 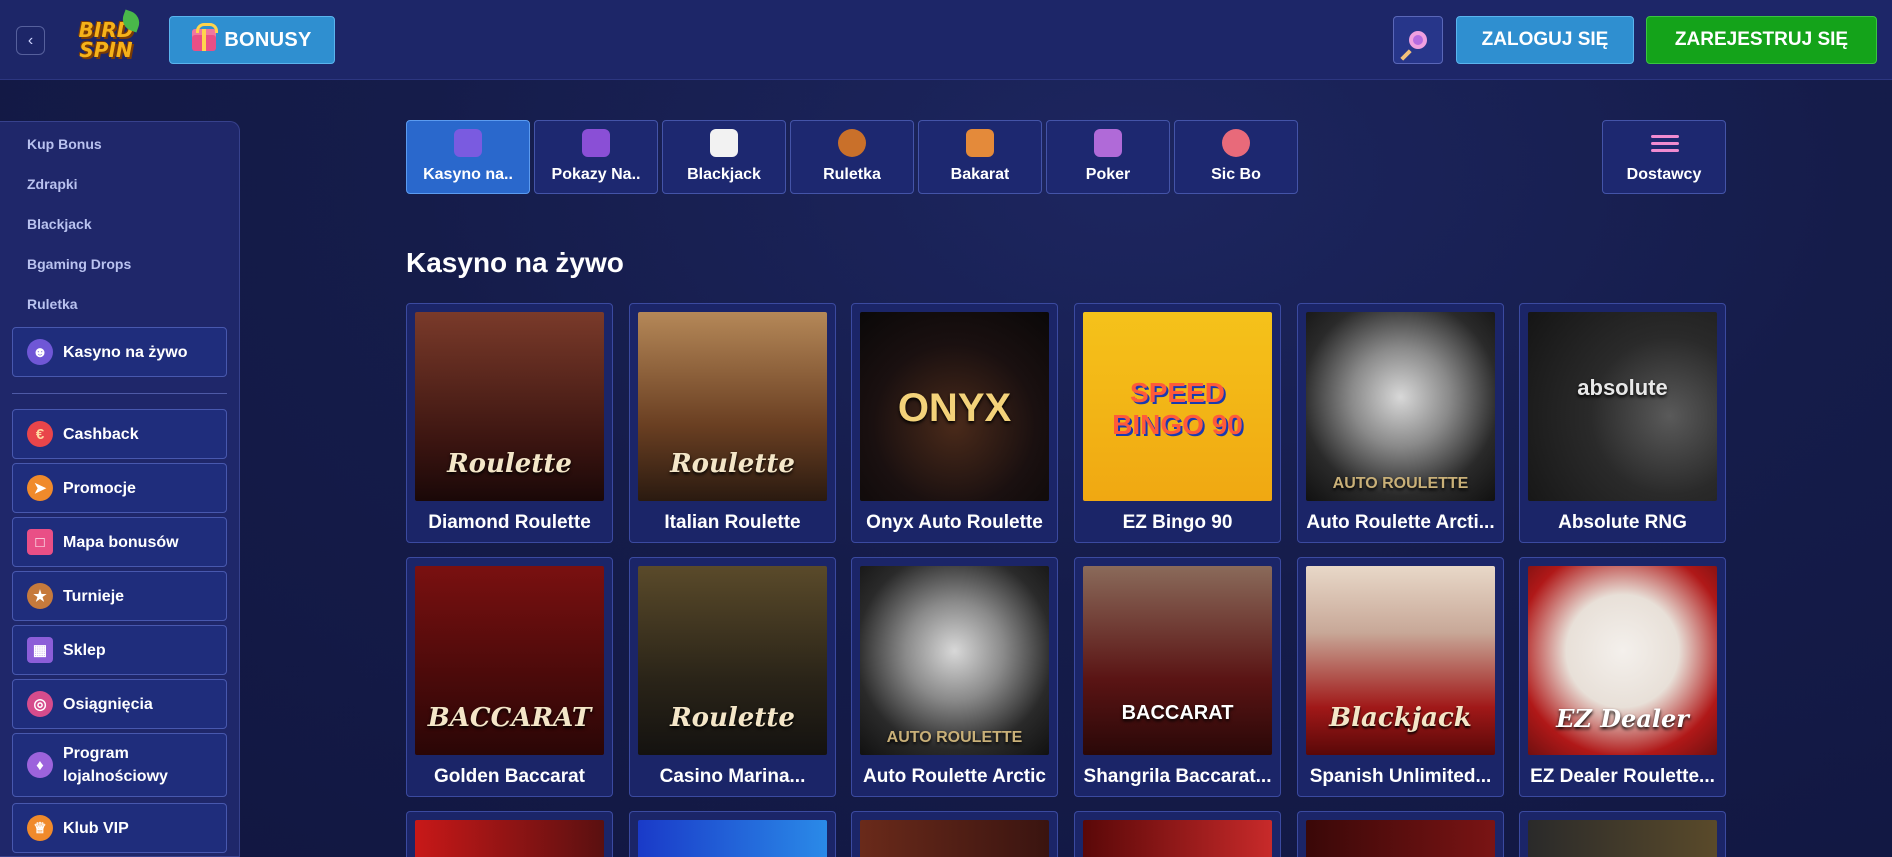 What do you see at coordinates (106, 50) in the screenshot?
I see `logo-text-bottom: SPIN` at bounding box center [106, 50].